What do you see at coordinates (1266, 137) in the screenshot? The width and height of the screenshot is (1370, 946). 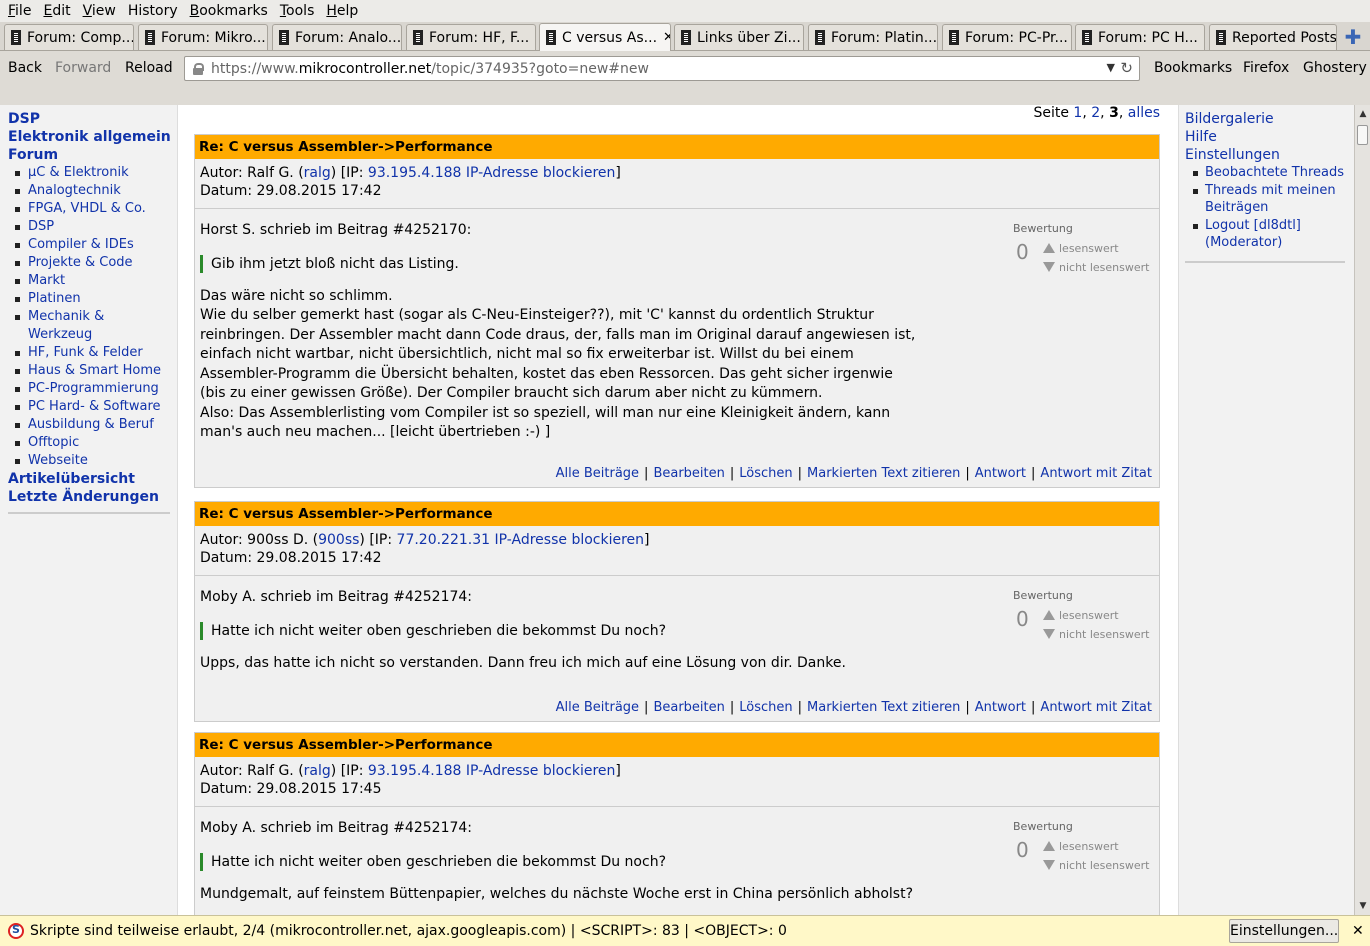 I see `nav-hilfe: Hilfe` at bounding box center [1266, 137].